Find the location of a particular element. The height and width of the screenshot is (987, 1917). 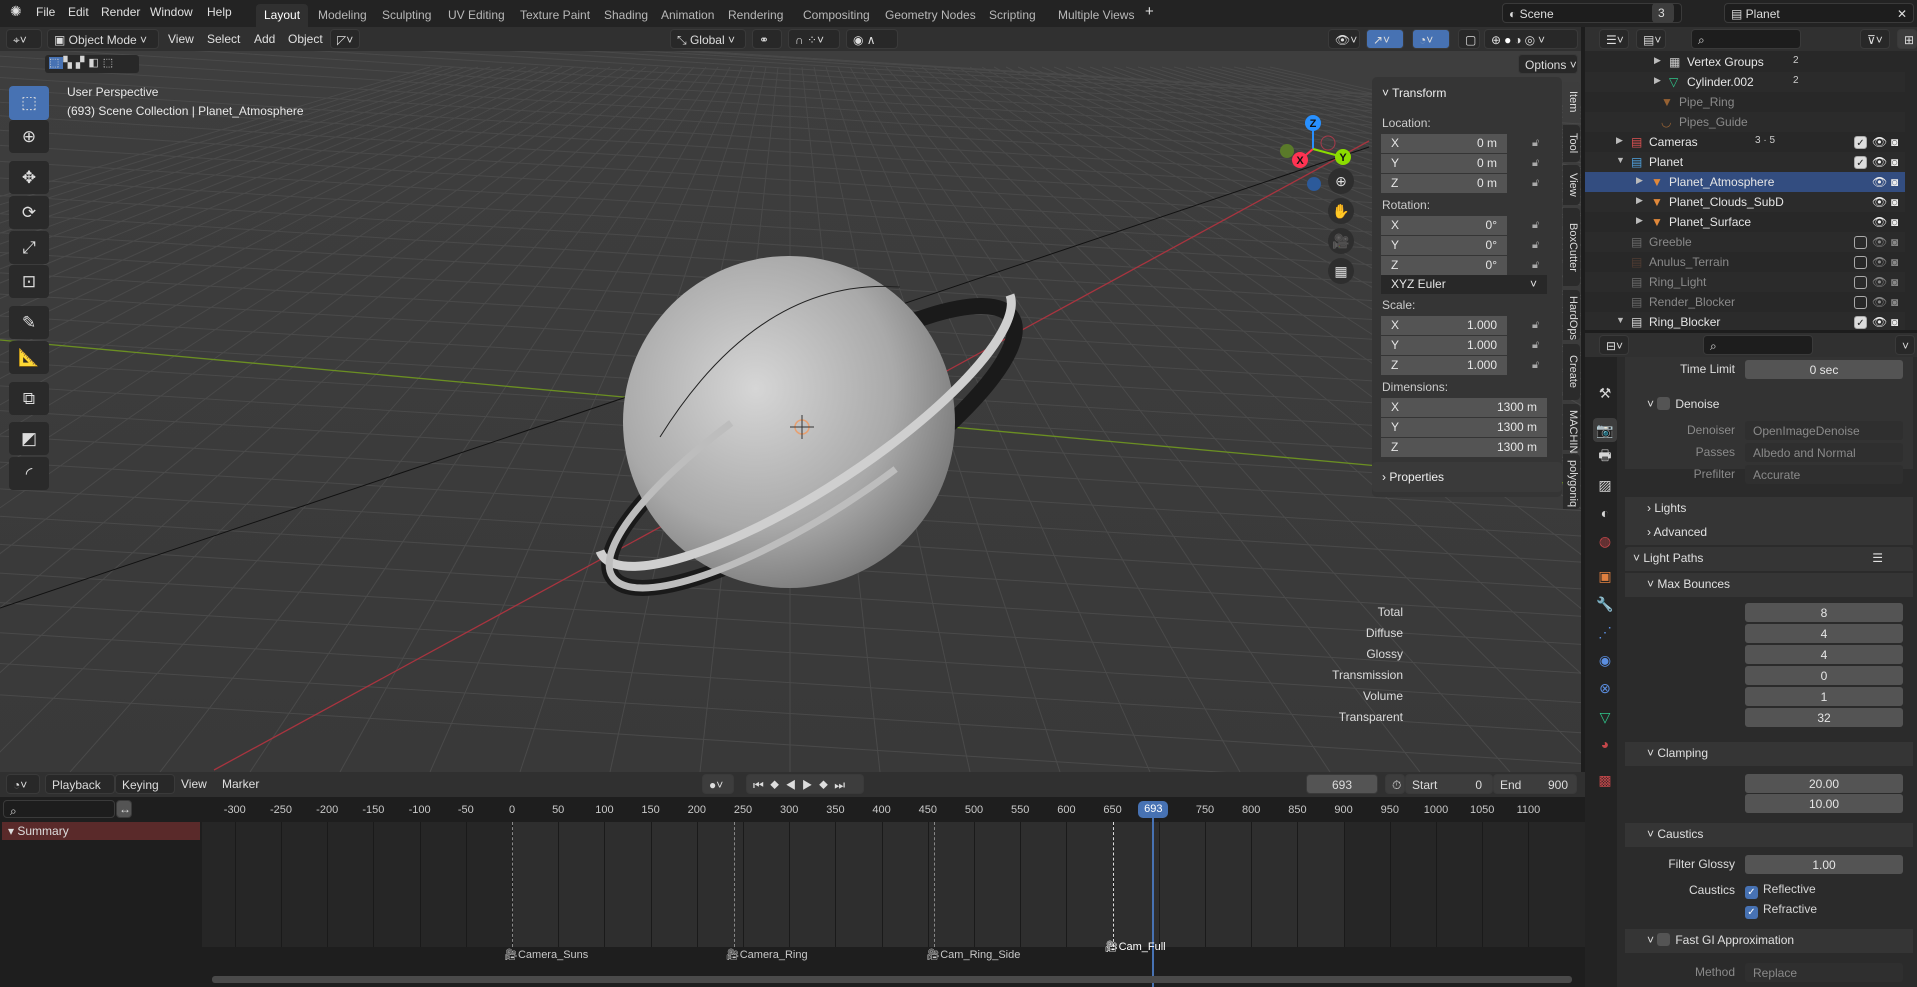

refractive-checkbox: ✓ Refractive is located at coordinates (1781, 910).